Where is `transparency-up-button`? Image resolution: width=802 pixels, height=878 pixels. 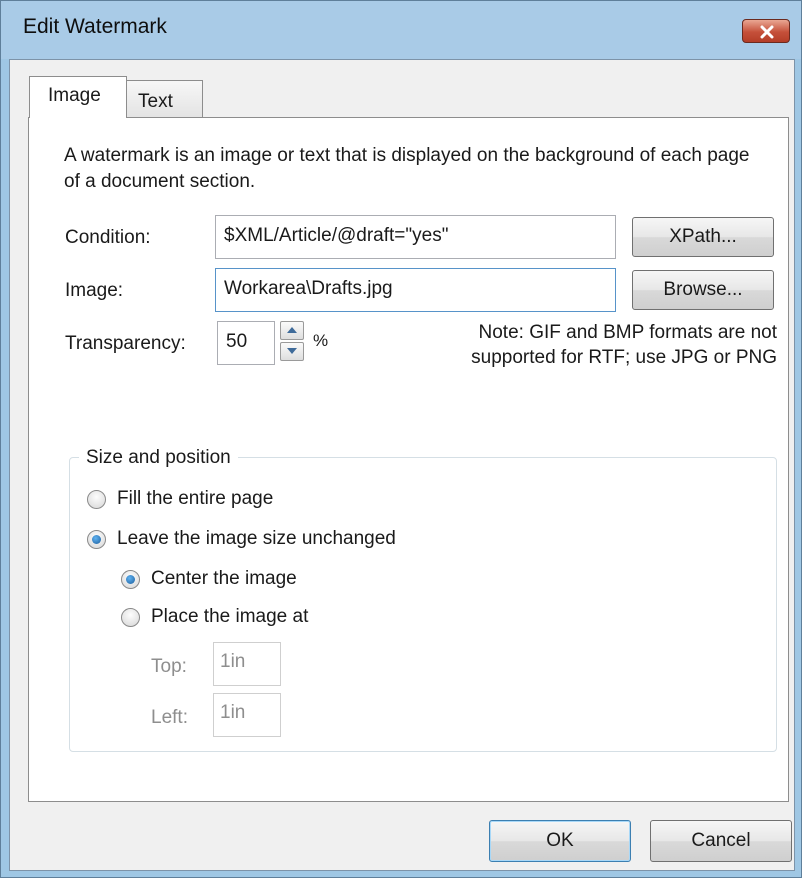
transparency-up-button is located at coordinates (292, 330).